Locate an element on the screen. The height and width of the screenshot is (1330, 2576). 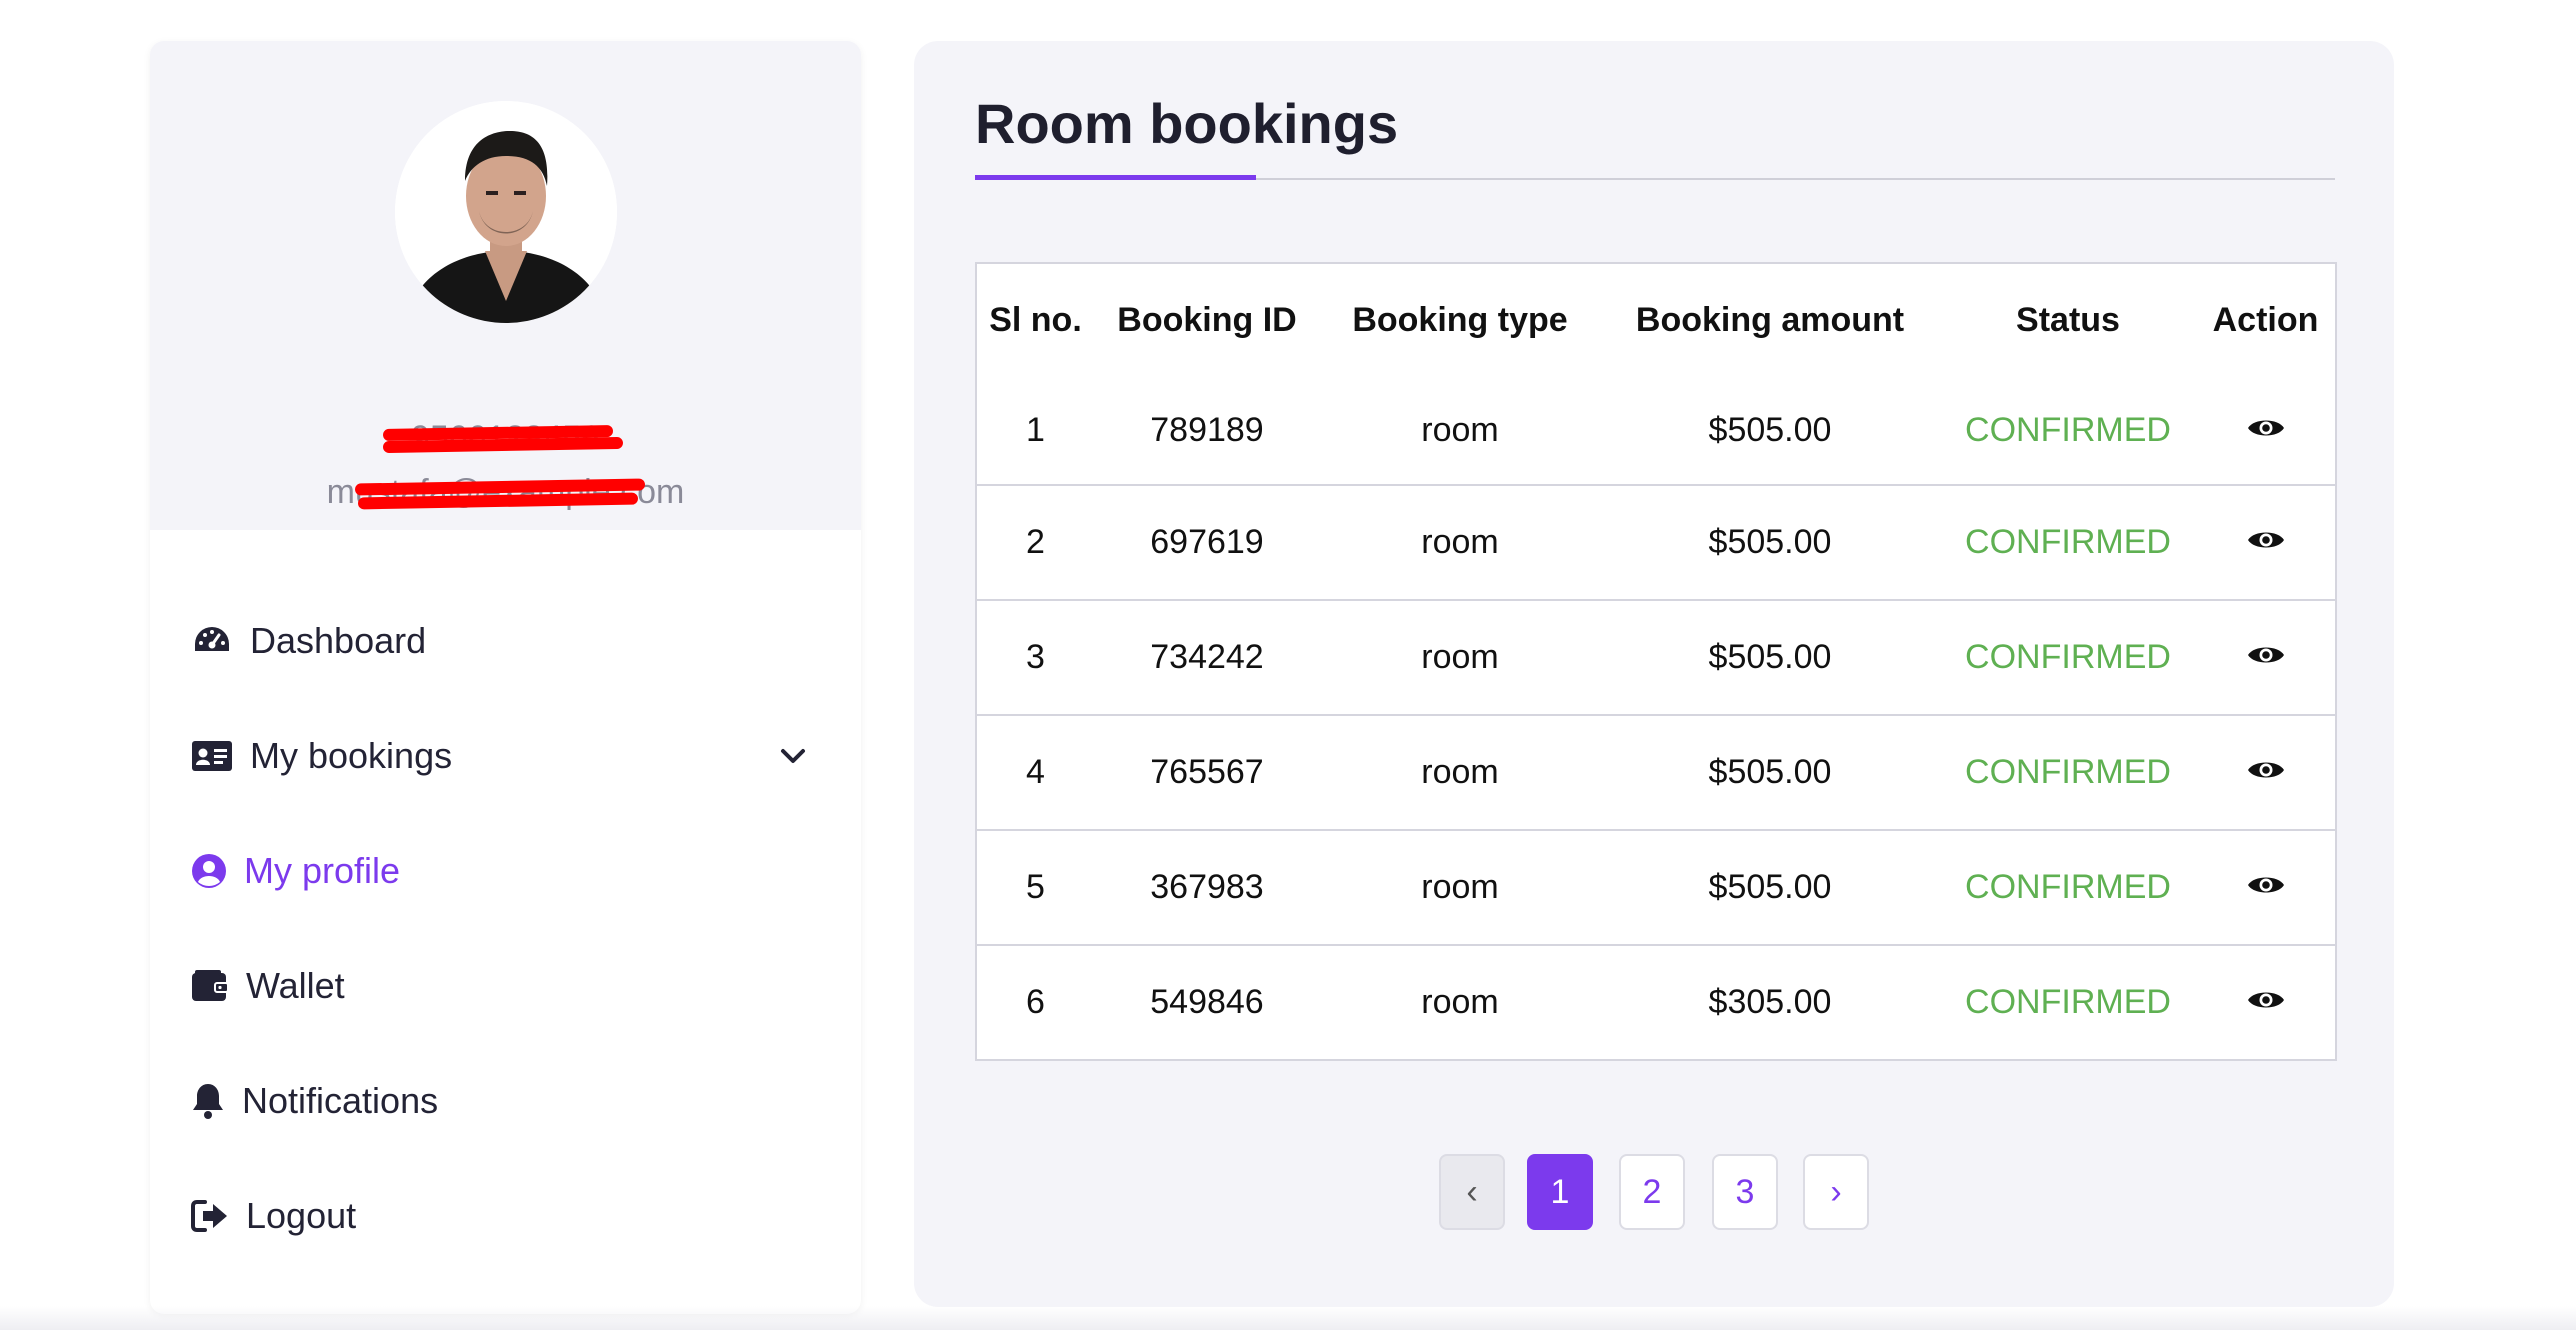
id-card-icon is located at coordinates (212, 756).